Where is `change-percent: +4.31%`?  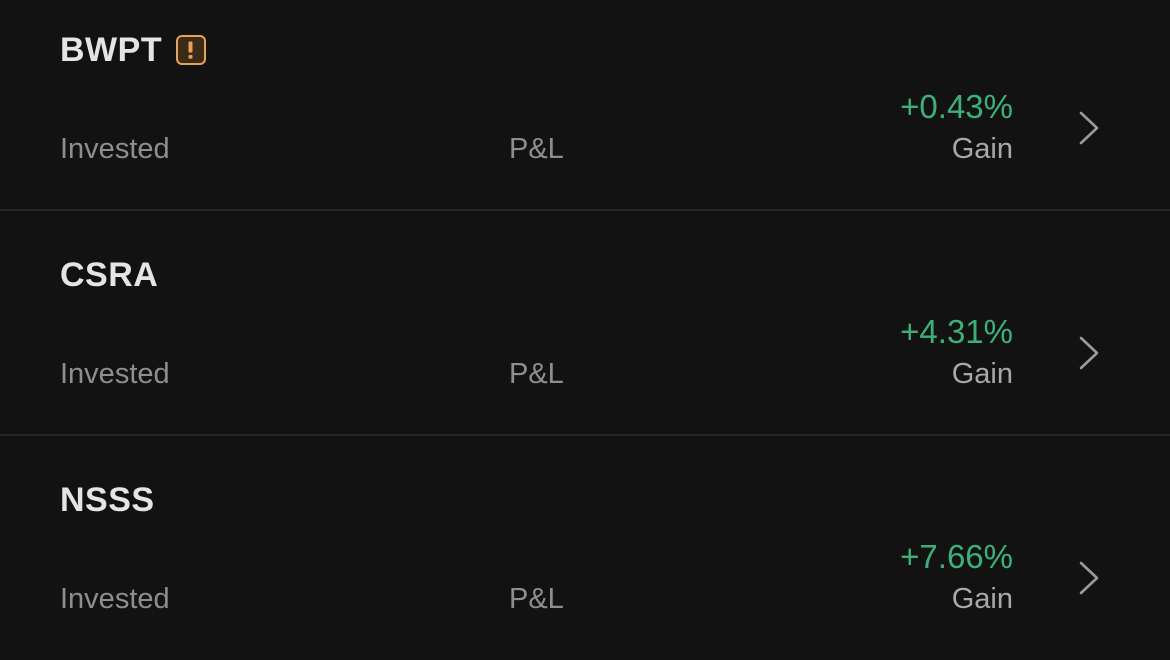
change-percent: +4.31% is located at coordinates (956, 331).